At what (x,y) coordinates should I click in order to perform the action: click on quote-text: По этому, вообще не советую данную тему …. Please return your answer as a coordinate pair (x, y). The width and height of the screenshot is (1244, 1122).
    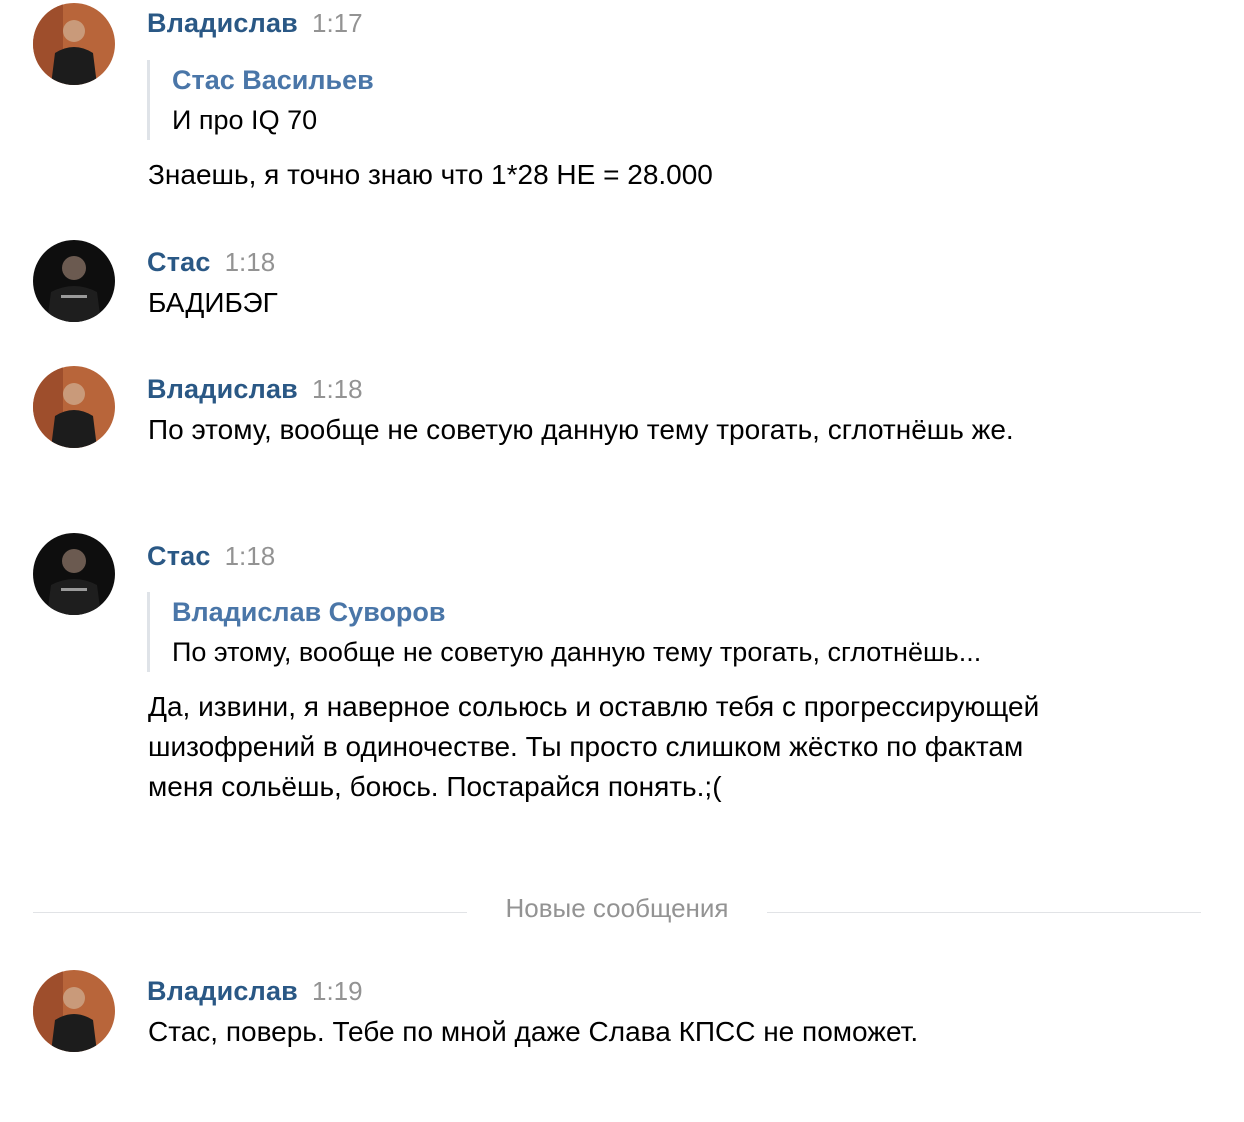
    Looking at the image, I should click on (577, 652).